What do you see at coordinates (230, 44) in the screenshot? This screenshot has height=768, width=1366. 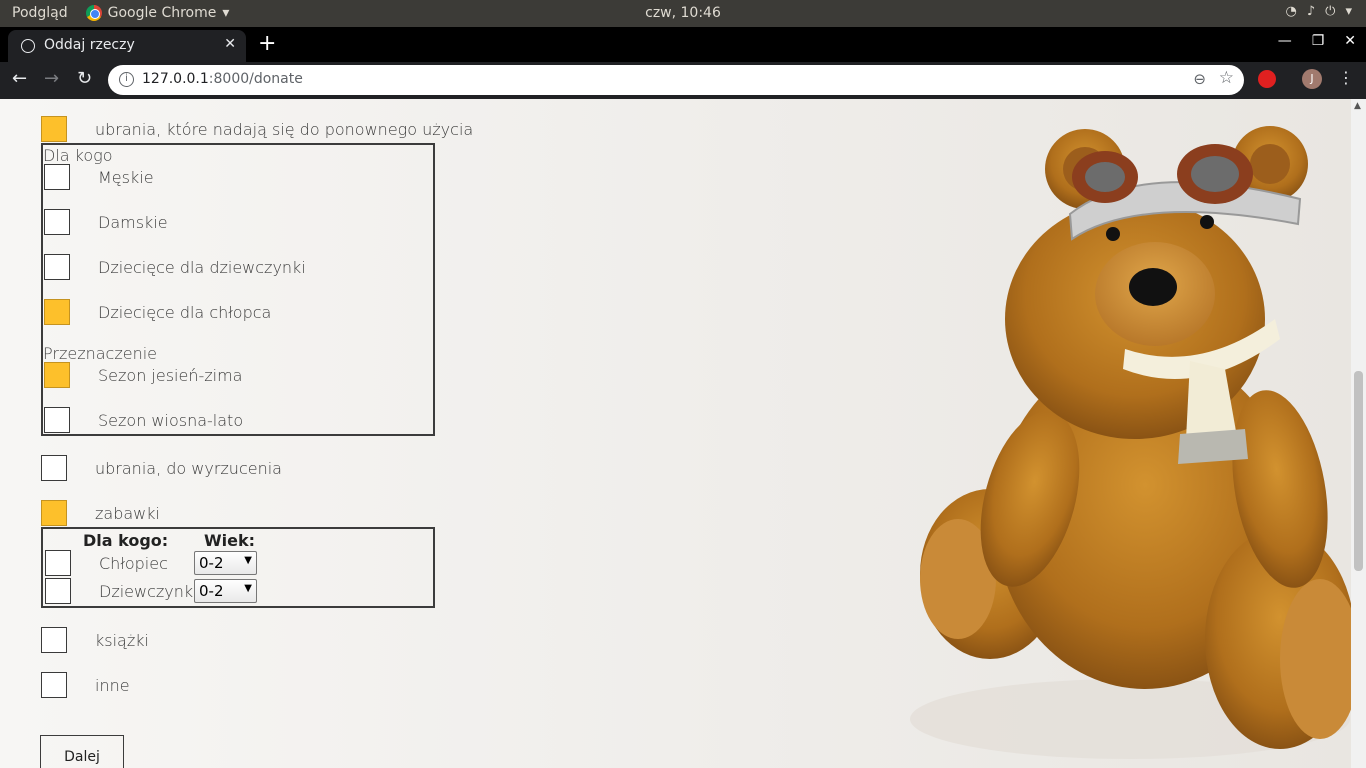 I see `close-tab-icon: ✕` at bounding box center [230, 44].